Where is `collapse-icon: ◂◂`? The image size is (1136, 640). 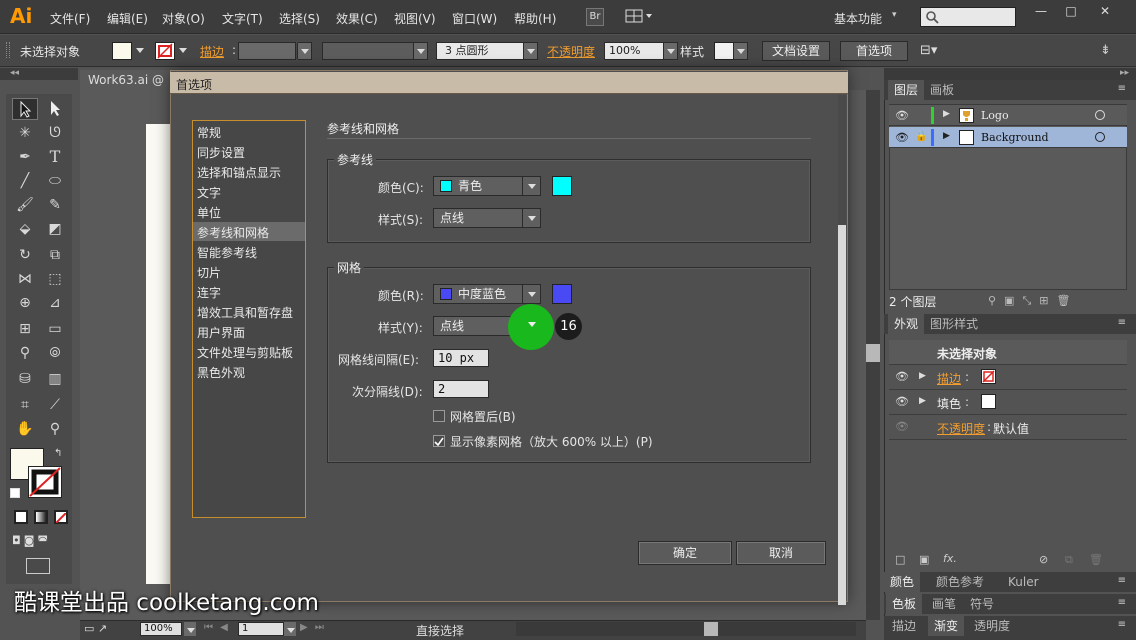
collapse-icon: ◂◂ is located at coordinates (14, 73).